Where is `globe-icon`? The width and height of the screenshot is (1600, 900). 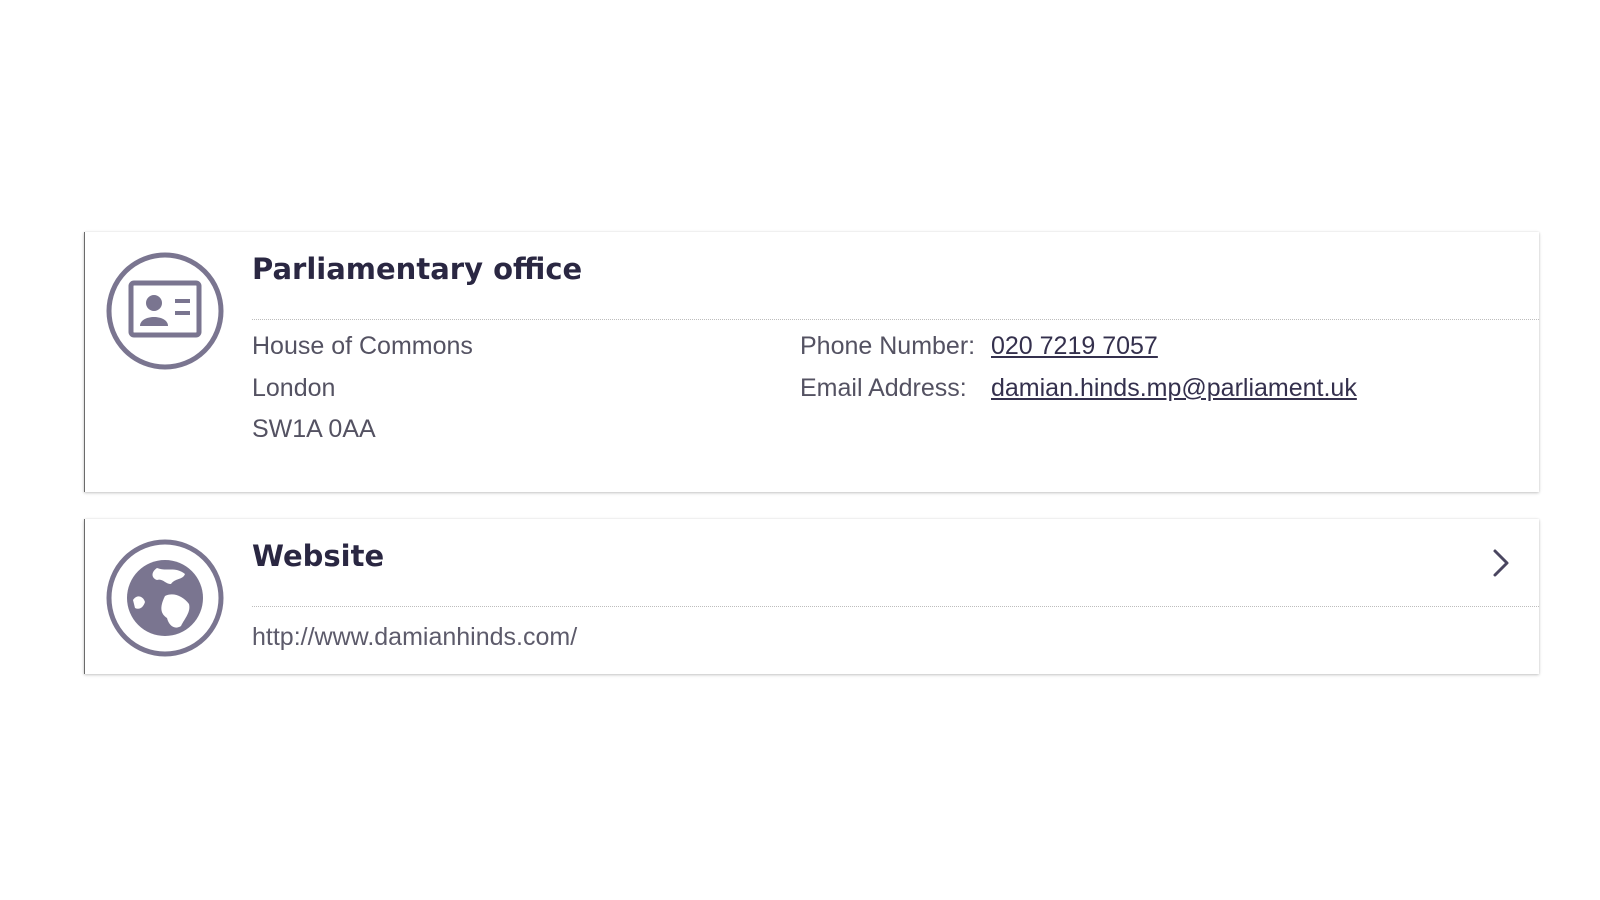 globe-icon is located at coordinates (165, 598).